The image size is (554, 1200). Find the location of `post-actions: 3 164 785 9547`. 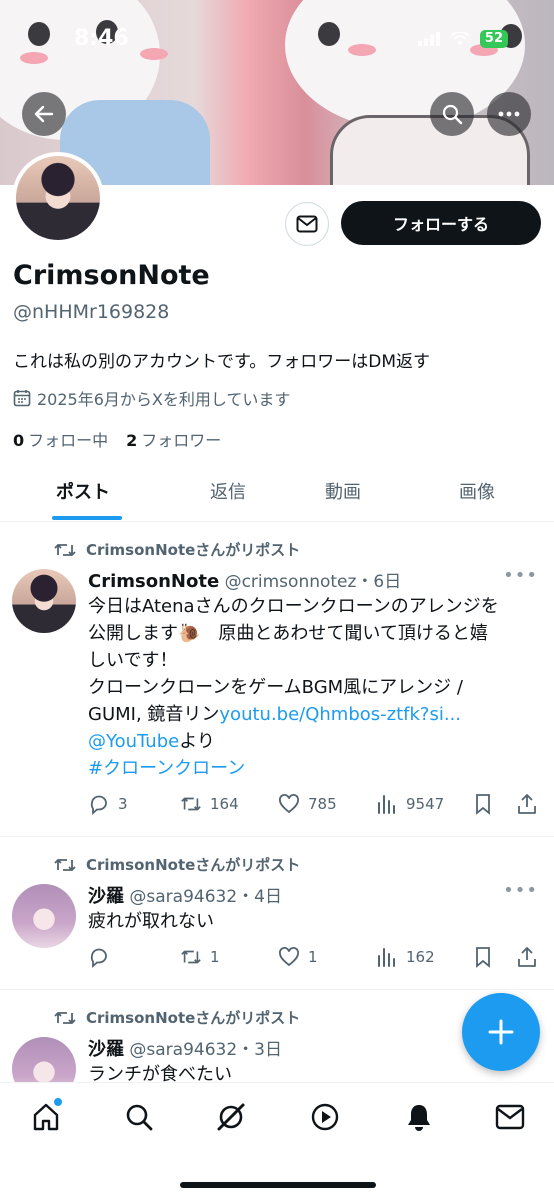

post-actions: 3 164 785 9547 is located at coordinates (315, 806).